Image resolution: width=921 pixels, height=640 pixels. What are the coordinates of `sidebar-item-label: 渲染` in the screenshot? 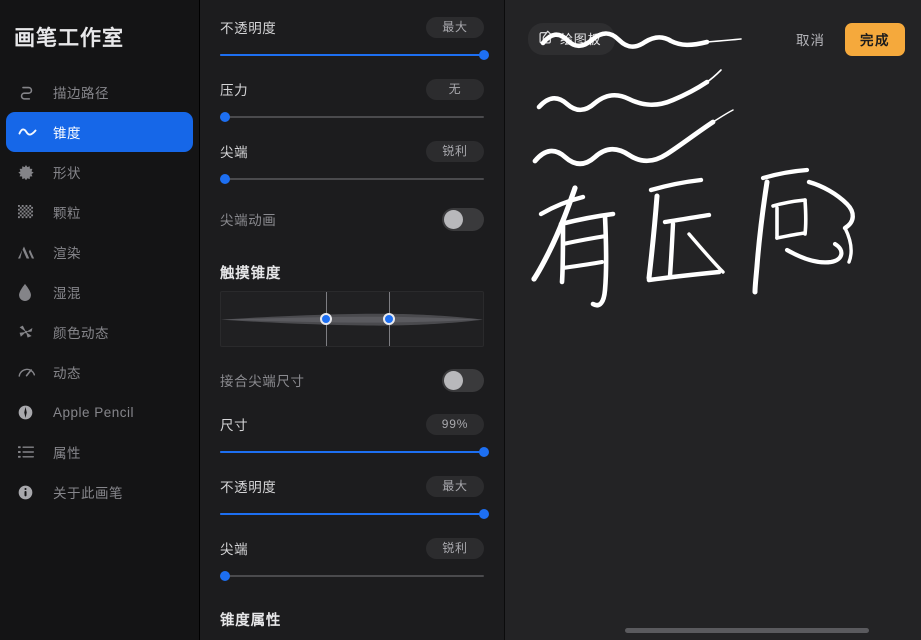 It's located at (67, 253).